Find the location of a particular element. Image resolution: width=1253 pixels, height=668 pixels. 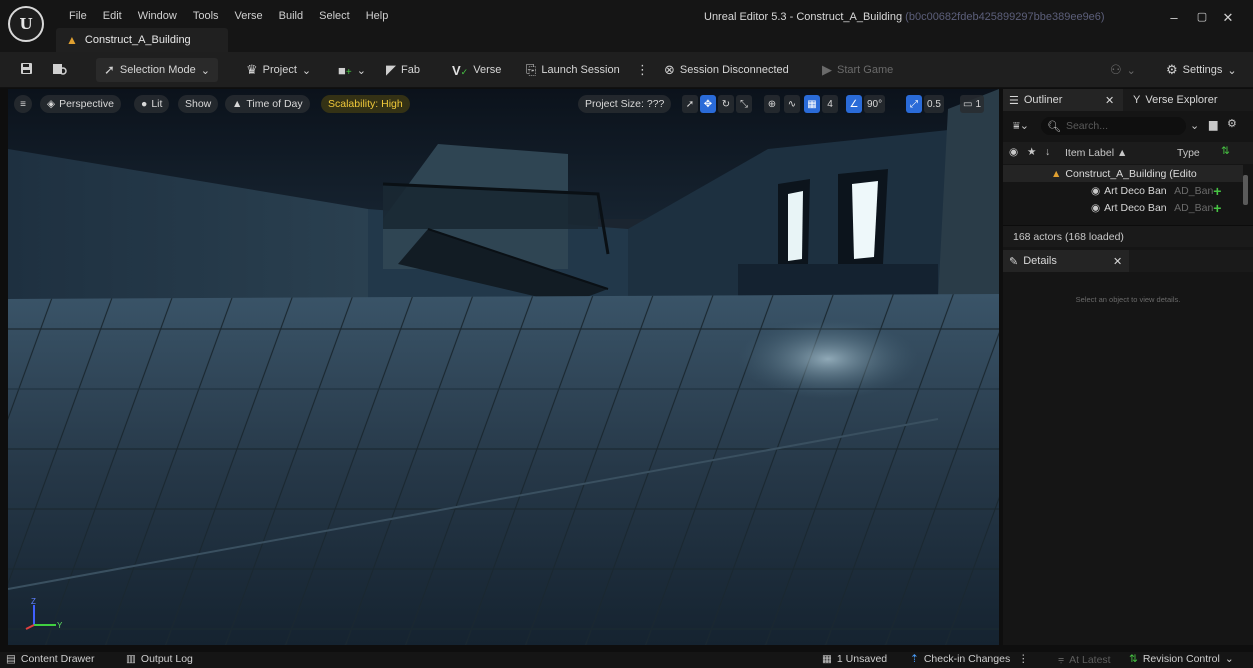

grid-snap-toggle: ▦ is located at coordinates (812, 104).